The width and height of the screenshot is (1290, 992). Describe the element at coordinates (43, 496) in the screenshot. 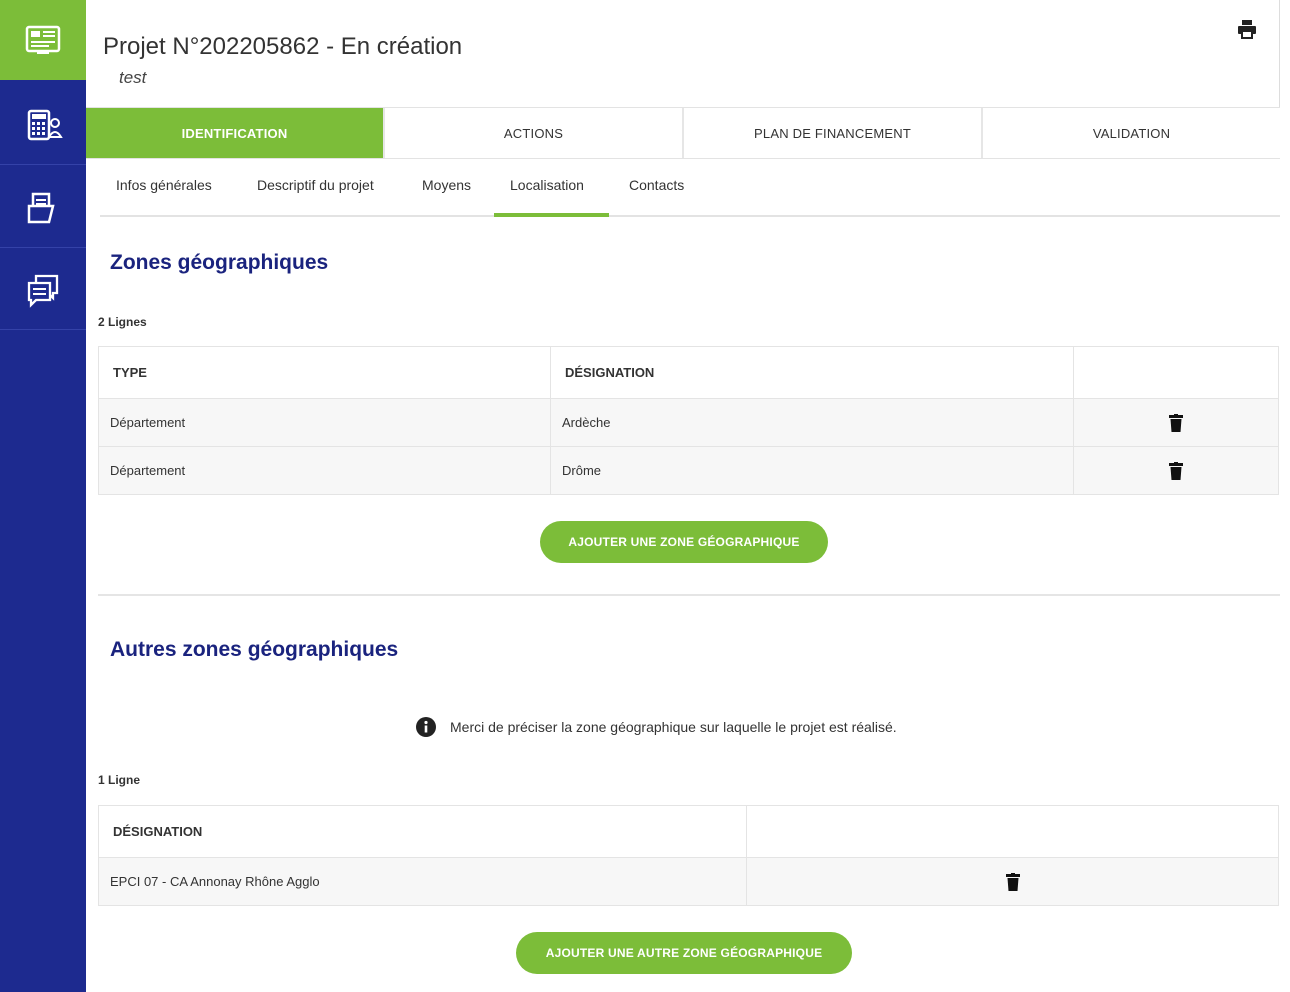

I see `sidebar` at that location.